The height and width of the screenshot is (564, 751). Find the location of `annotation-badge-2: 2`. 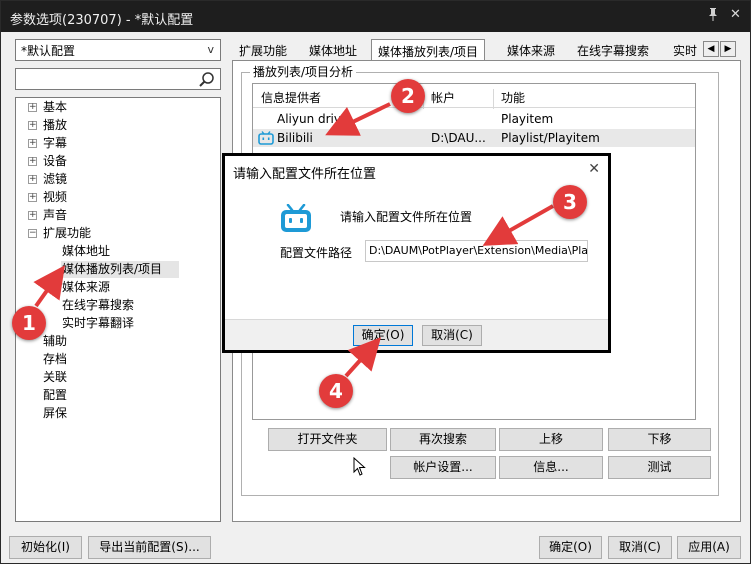

annotation-badge-2: 2 is located at coordinates (408, 96).